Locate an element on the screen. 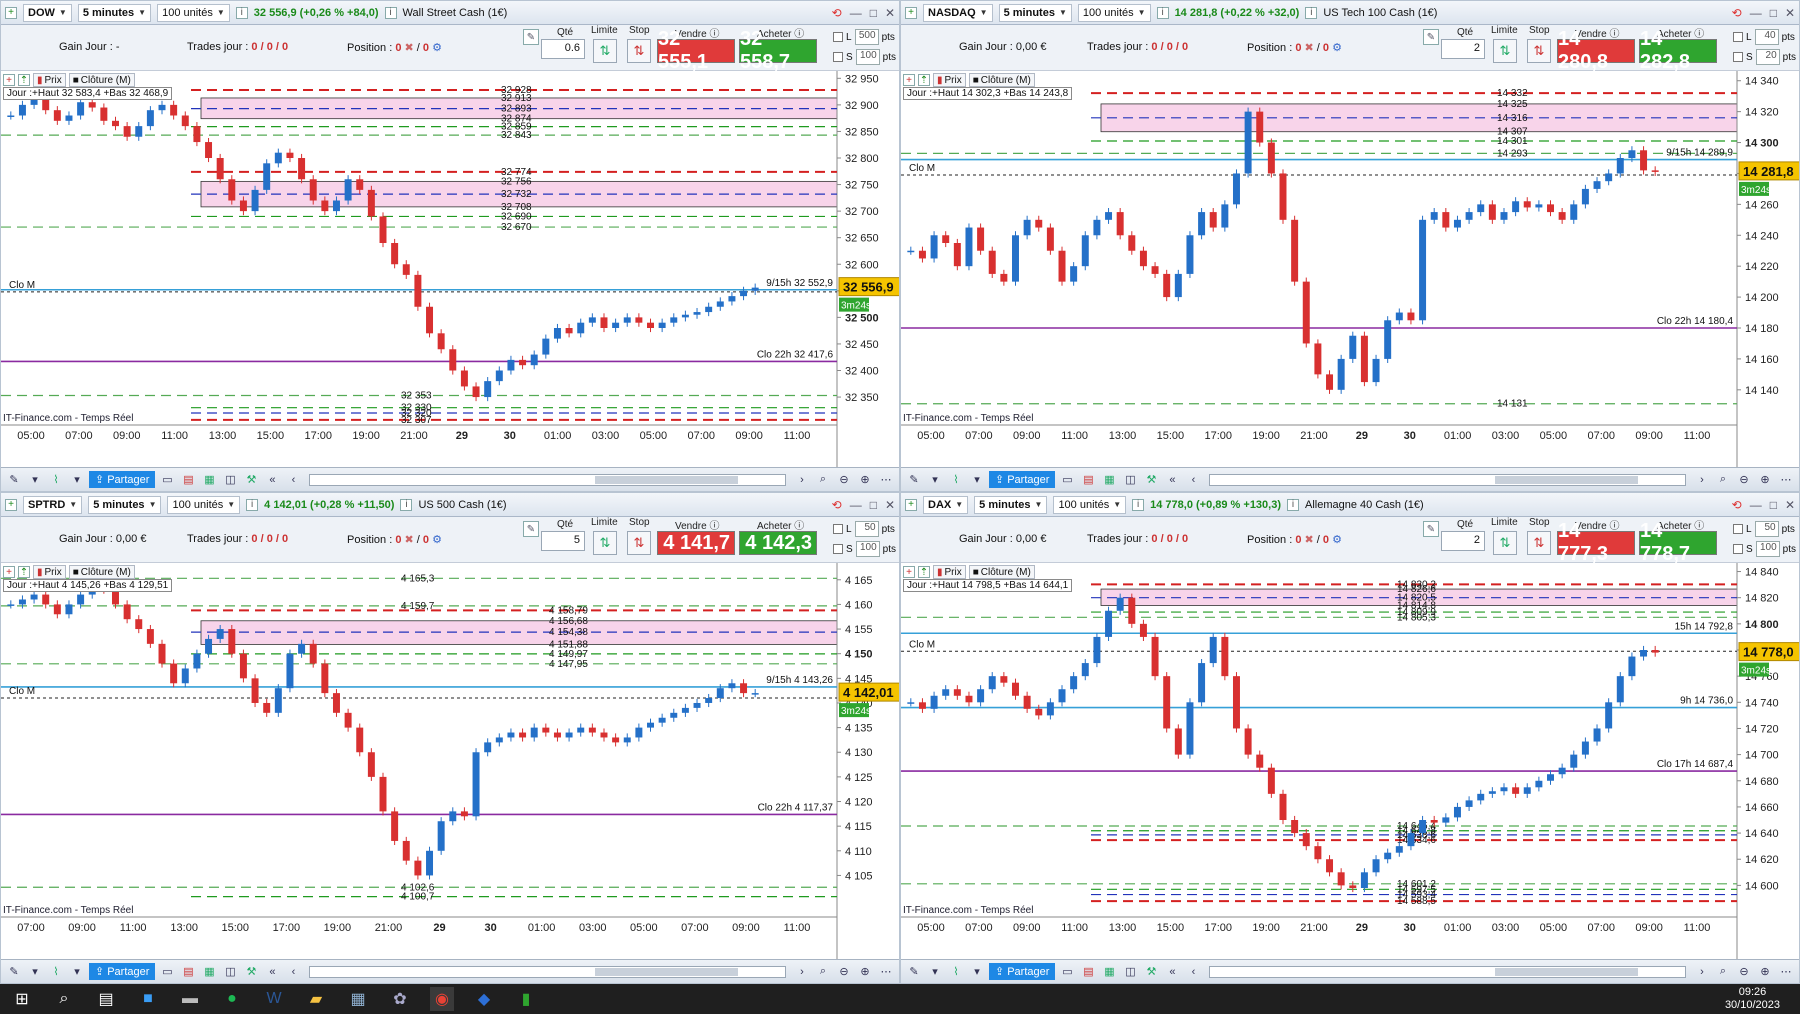 The width and height of the screenshot is (1800, 1014). scroll-right-icon: › is located at coordinates (802, 480).